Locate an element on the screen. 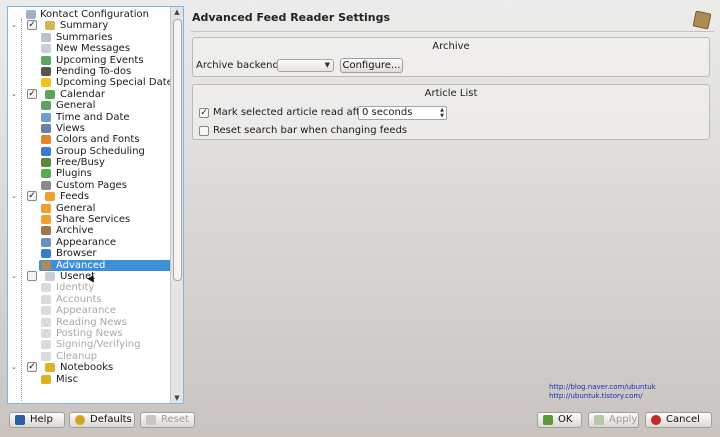  reset-button: Reset is located at coordinates (167, 420).